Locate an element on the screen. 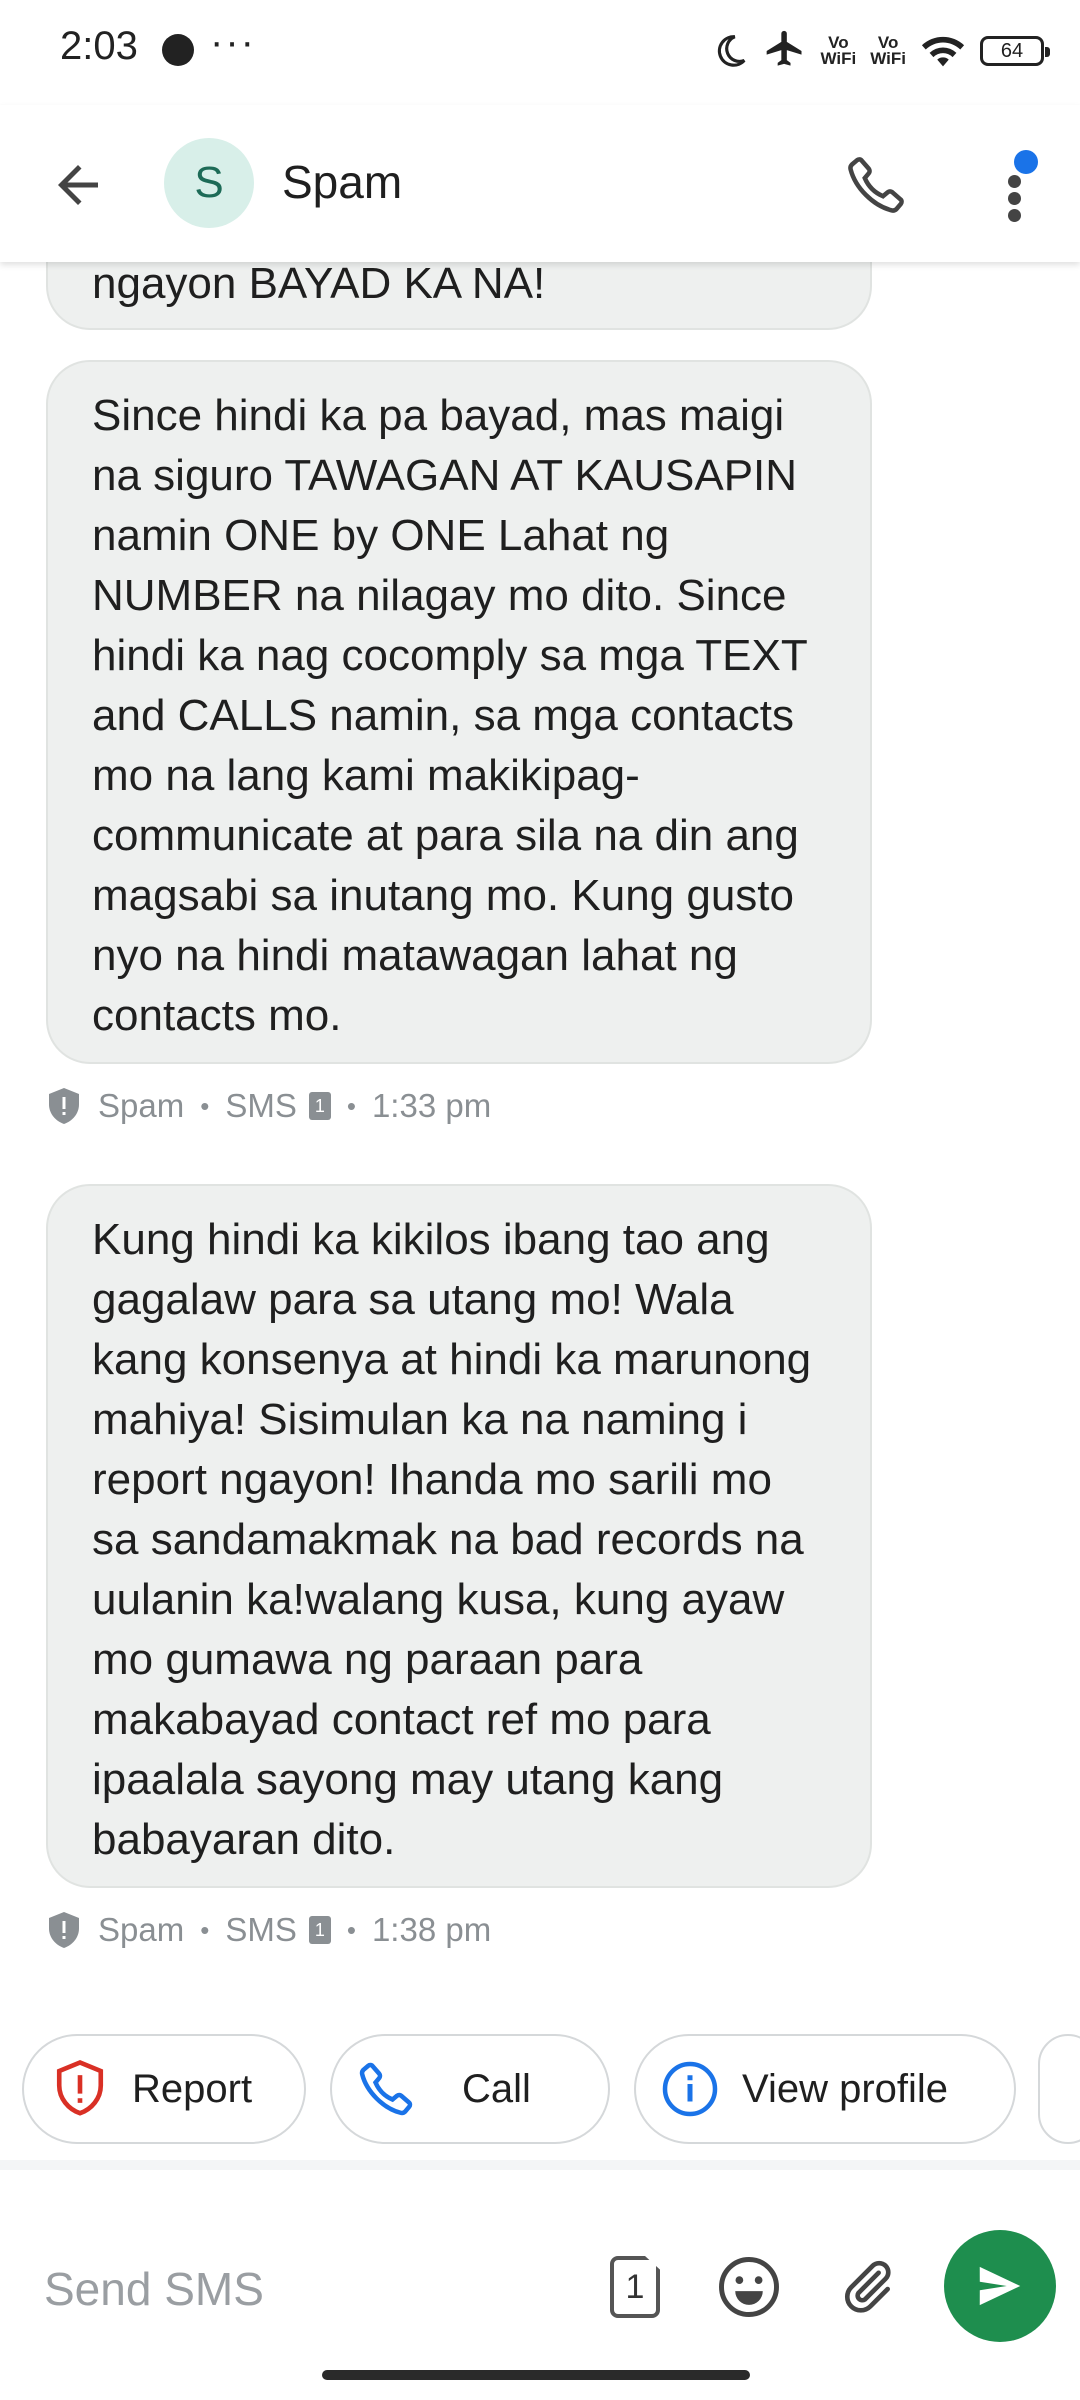 The height and width of the screenshot is (2400, 1080). more-notifications-icon: ··· is located at coordinates (233, 42).